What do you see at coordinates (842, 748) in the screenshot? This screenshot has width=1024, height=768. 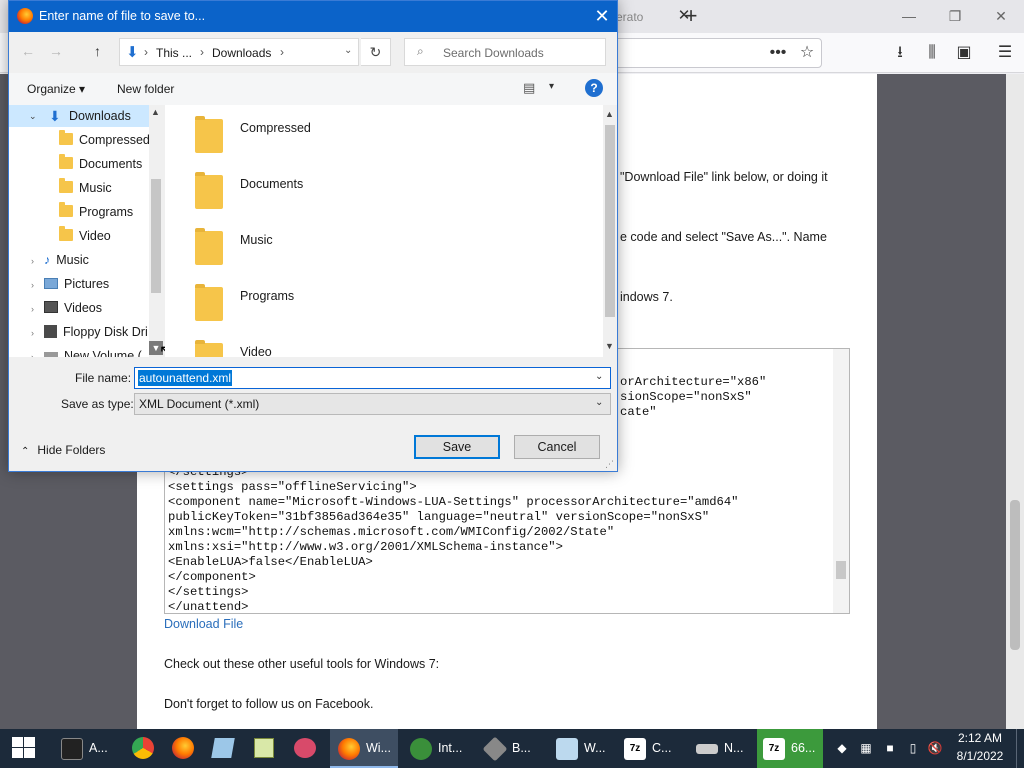 I see `tray-network-icon: ◆` at bounding box center [842, 748].